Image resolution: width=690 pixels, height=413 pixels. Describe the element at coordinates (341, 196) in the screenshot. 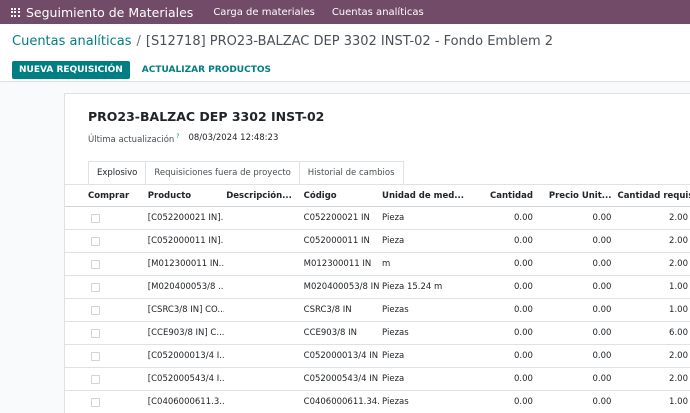

I see `col-codigo: Código` at that location.